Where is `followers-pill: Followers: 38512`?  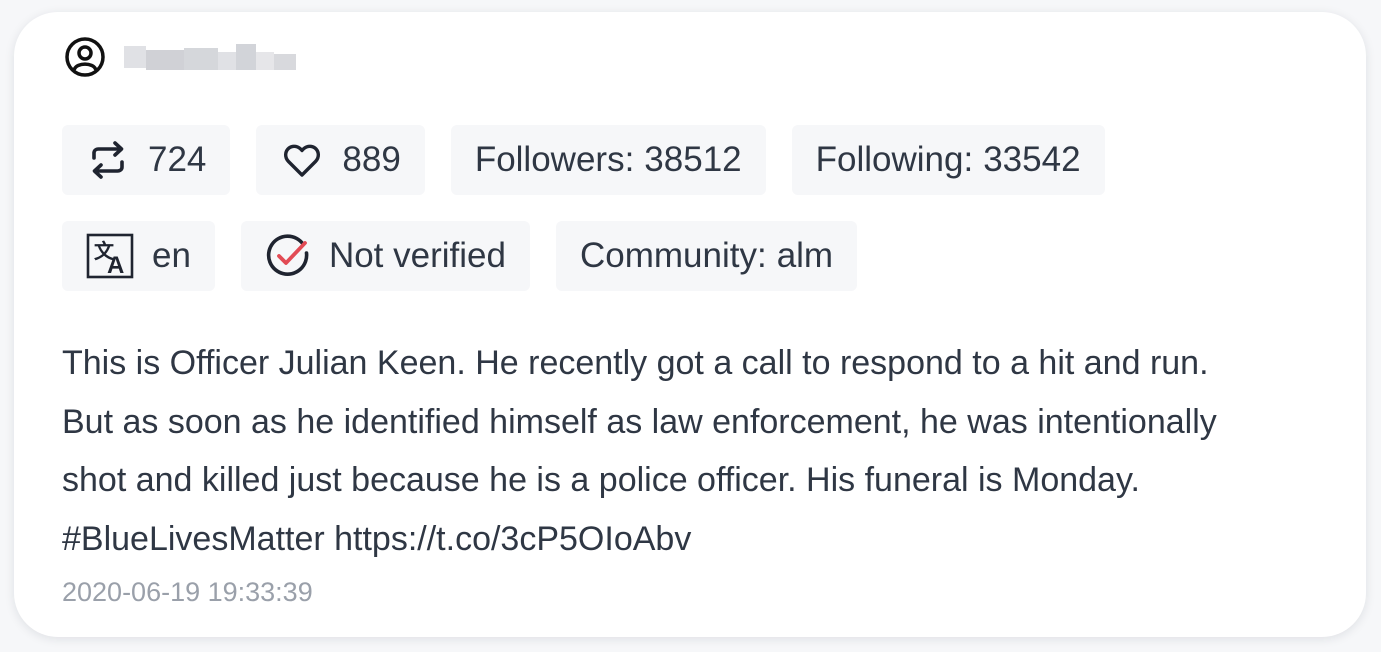
followers-pill: Followers: 38512 is located at coordinates (608, 160).